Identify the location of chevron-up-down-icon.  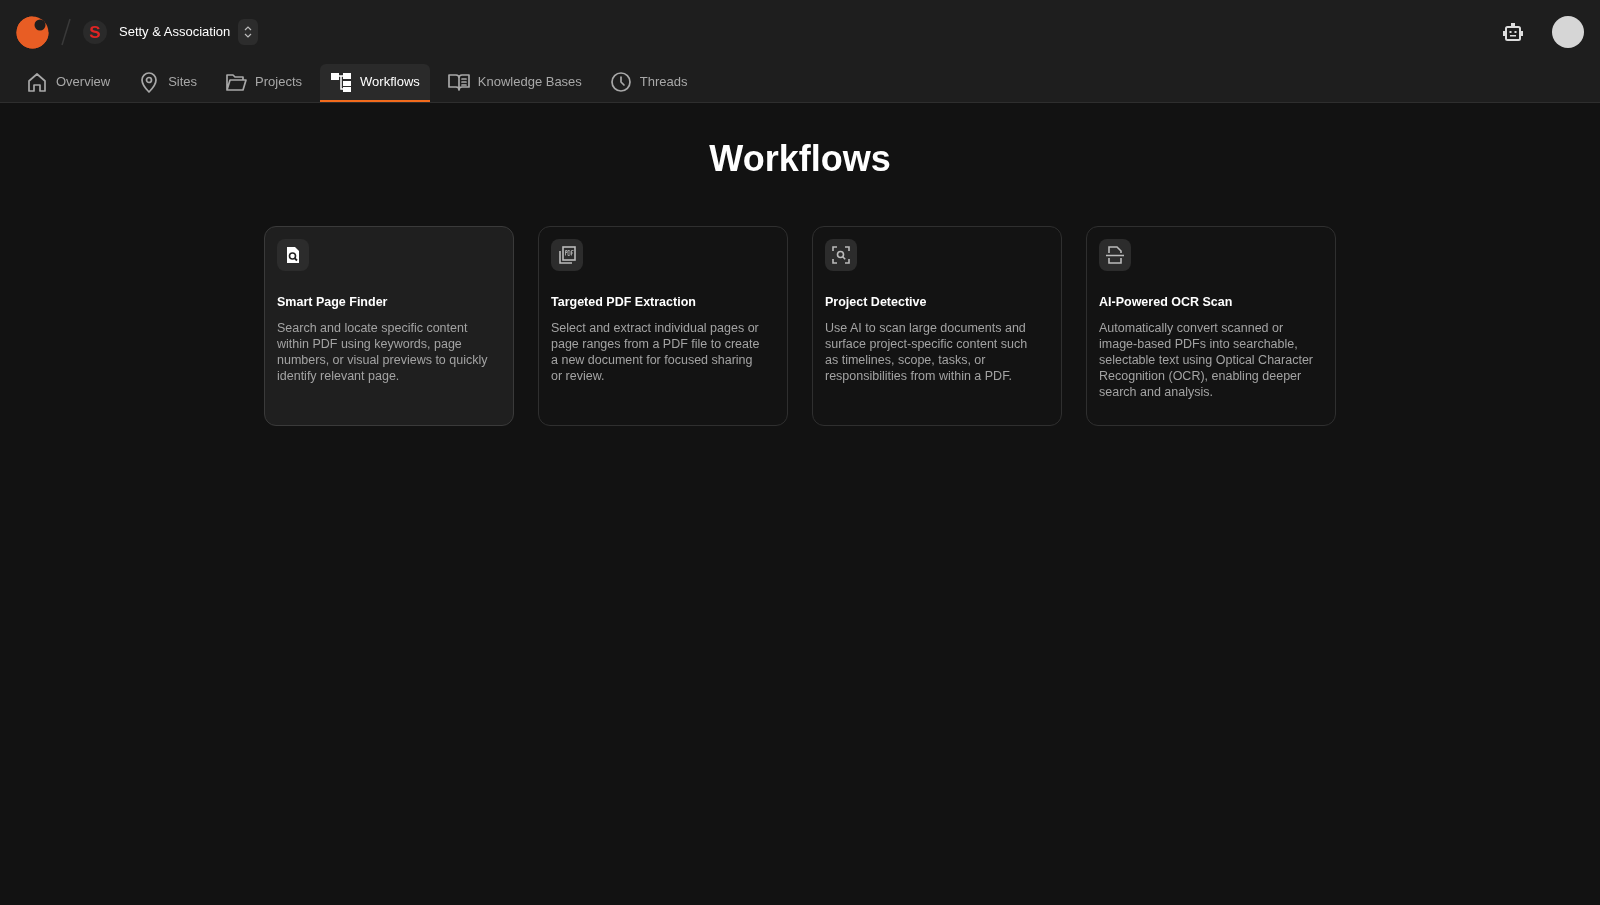
(248, 32).